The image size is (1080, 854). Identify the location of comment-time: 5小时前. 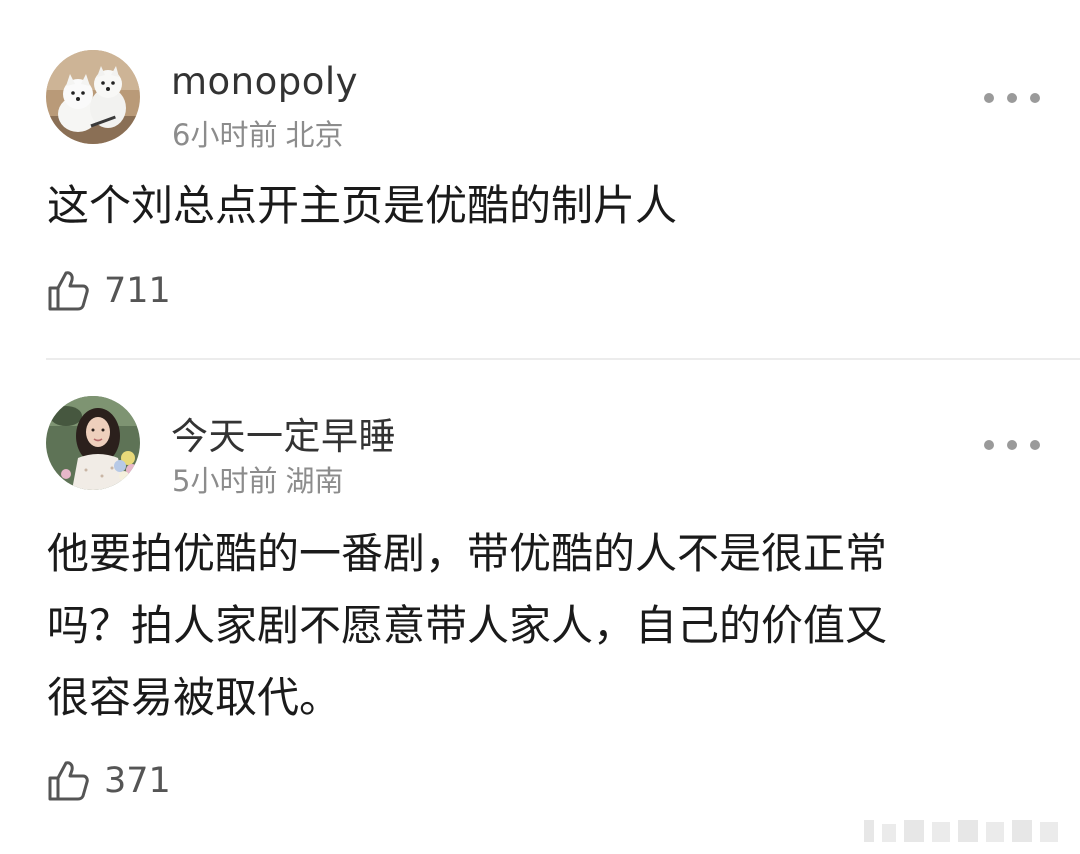
(225, 481).